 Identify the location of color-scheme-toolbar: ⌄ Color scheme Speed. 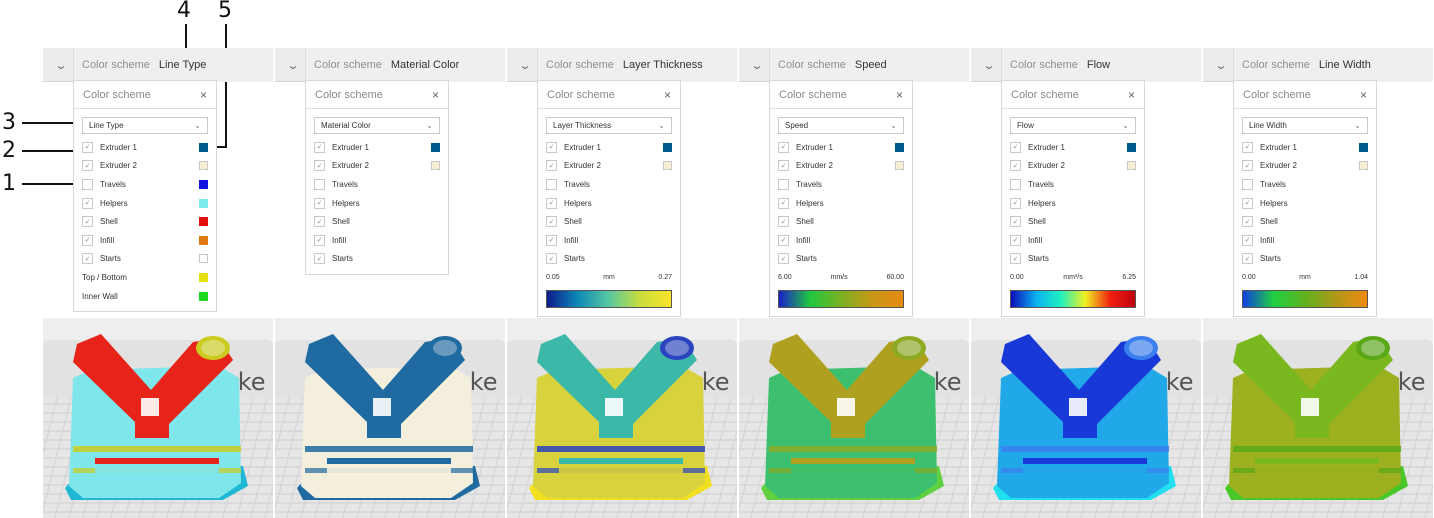
(854, 65).